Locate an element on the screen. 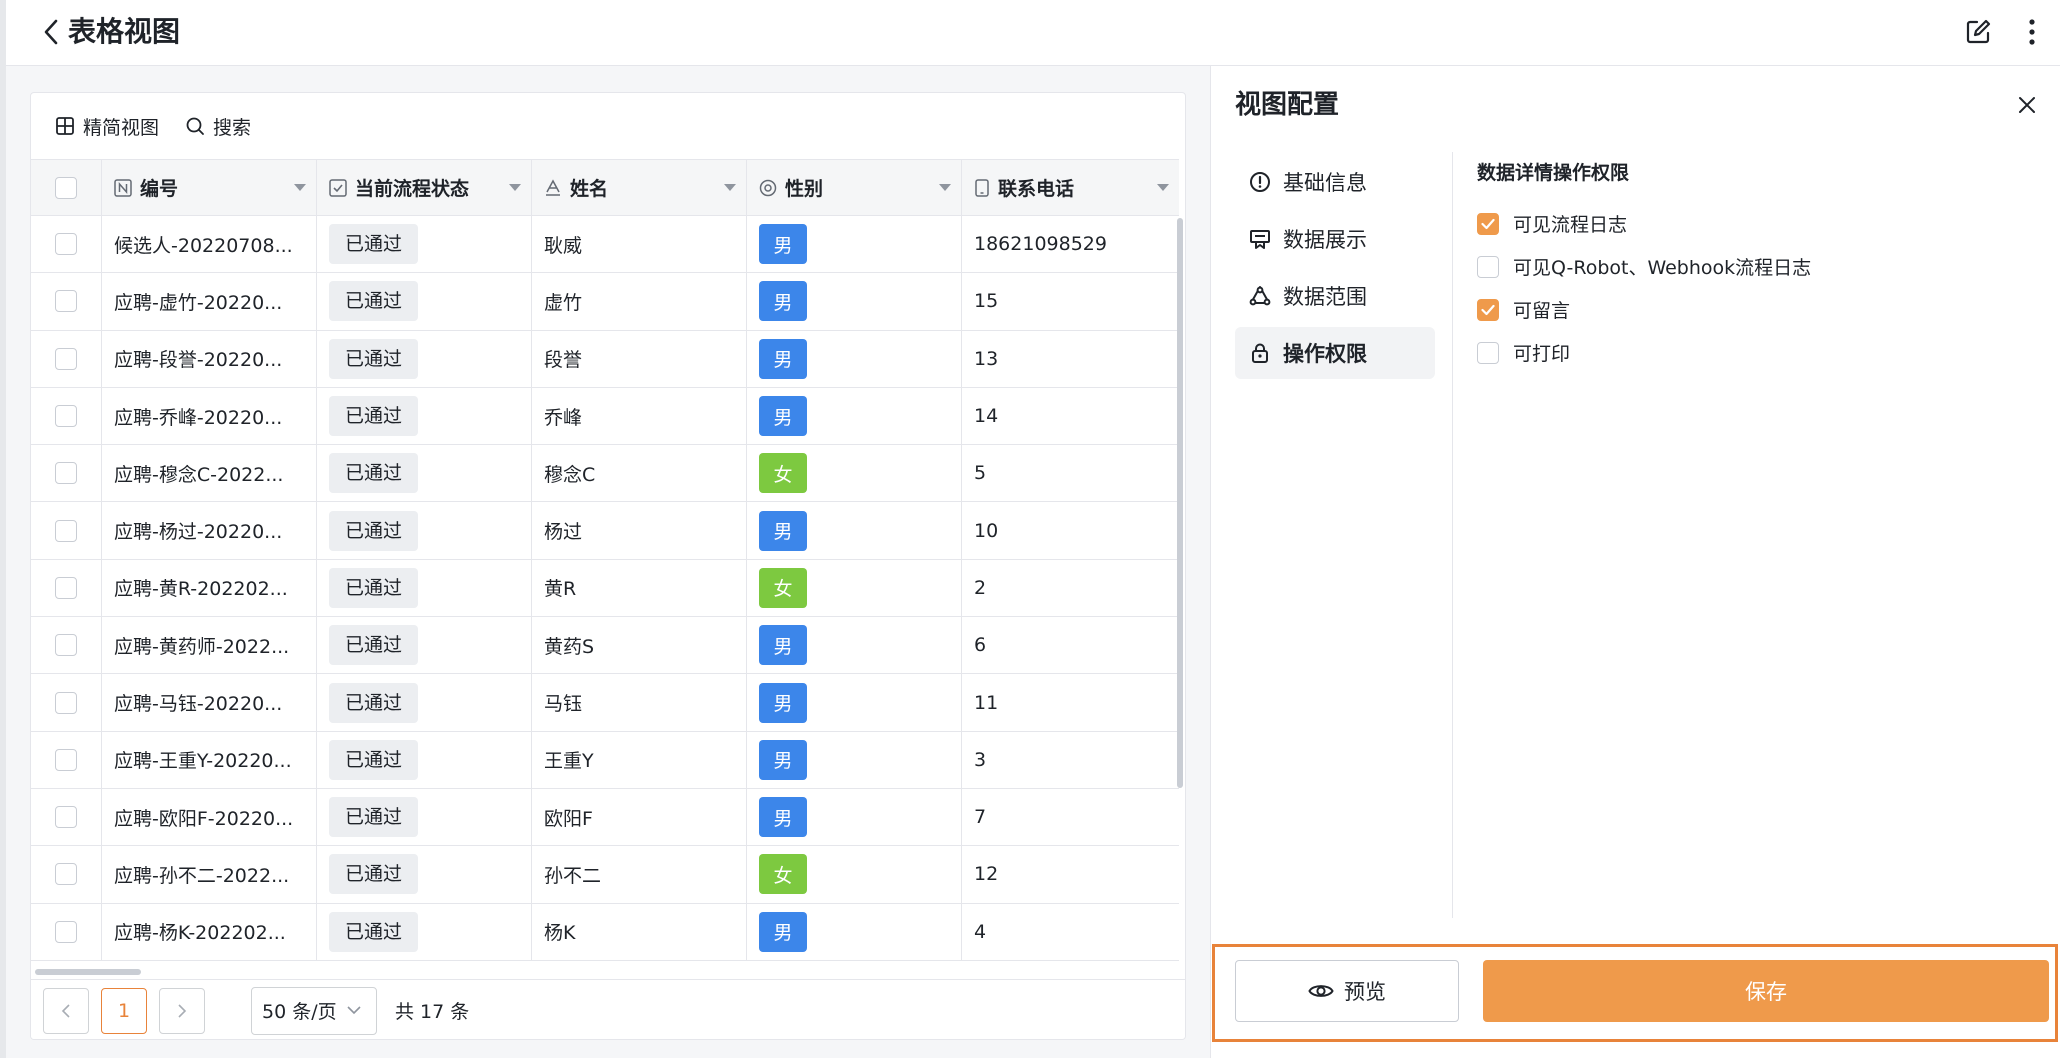 Image resolution: width=2060 pixels, height=1058 pixels. page-number-button: 1 is located at coordinates (124, 1010).